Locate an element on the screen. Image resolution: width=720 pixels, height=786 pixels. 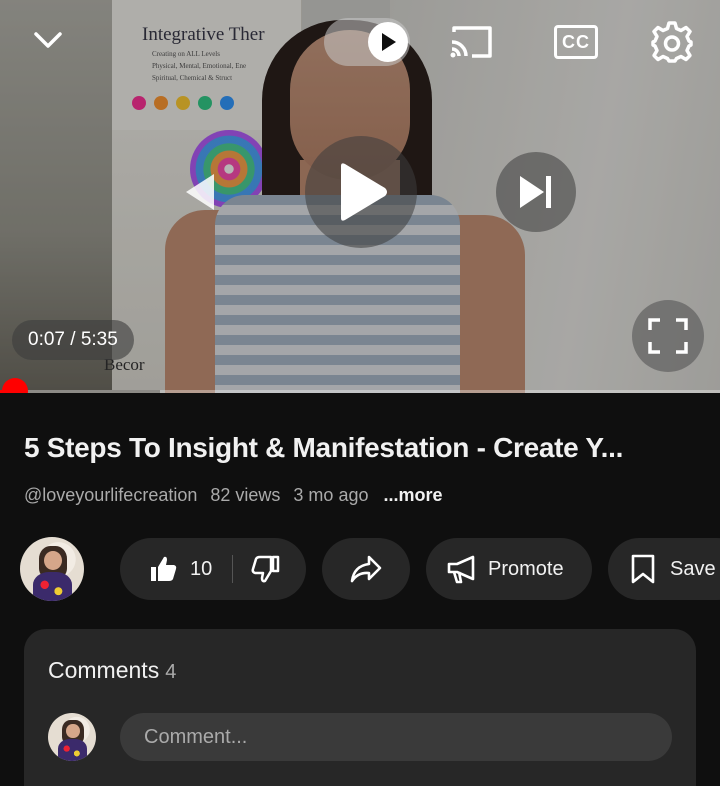
autoplay-toggle is located at coordinates (367, 42).